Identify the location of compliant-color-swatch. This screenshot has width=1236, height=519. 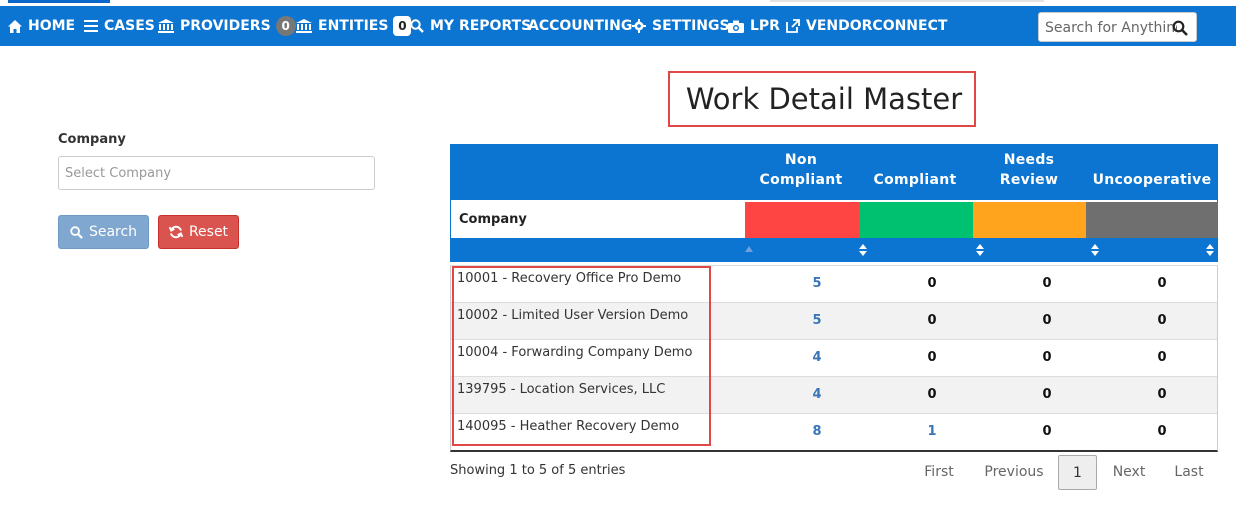
(916, 220).